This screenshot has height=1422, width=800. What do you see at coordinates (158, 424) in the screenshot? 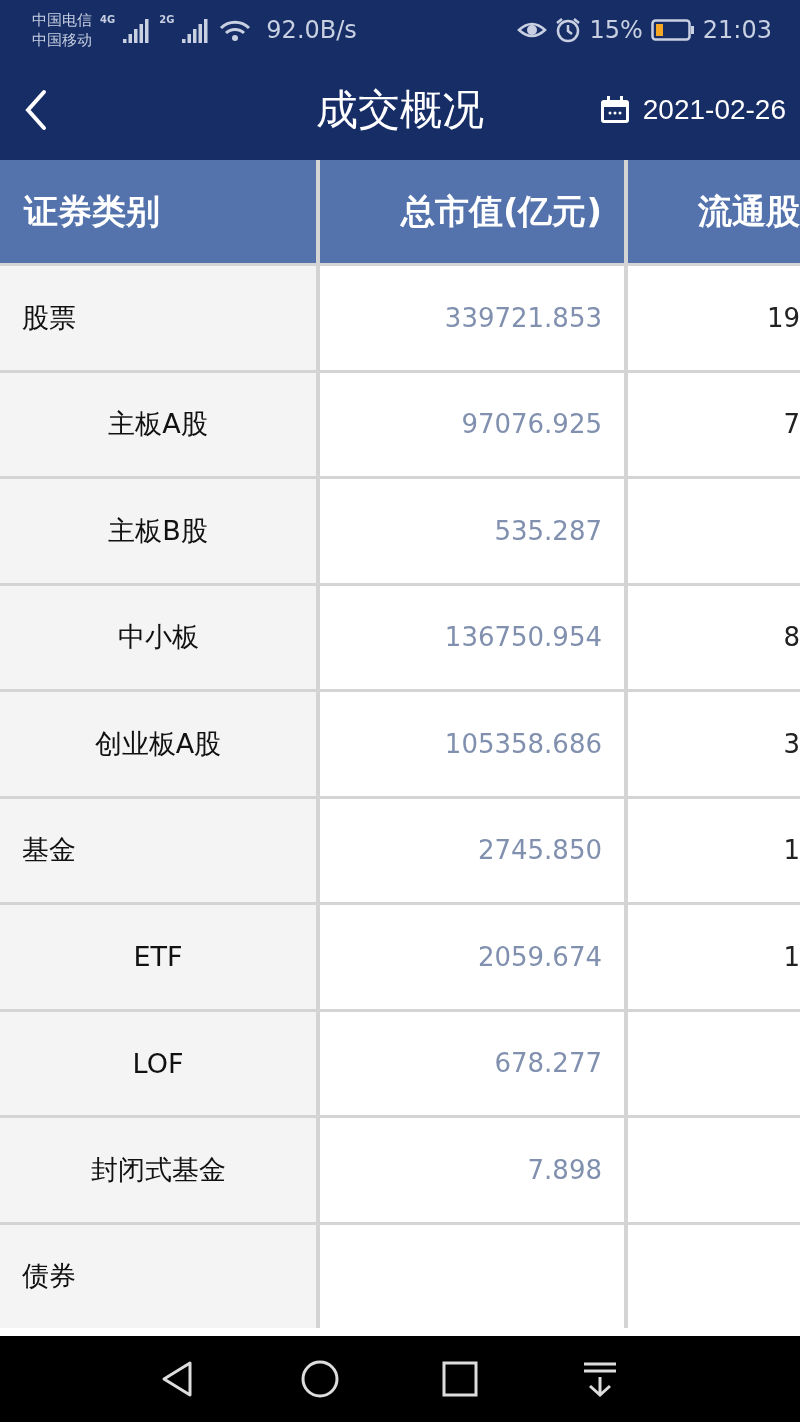
I see `category-name: 主板A股` at bounding box center [158, 424].